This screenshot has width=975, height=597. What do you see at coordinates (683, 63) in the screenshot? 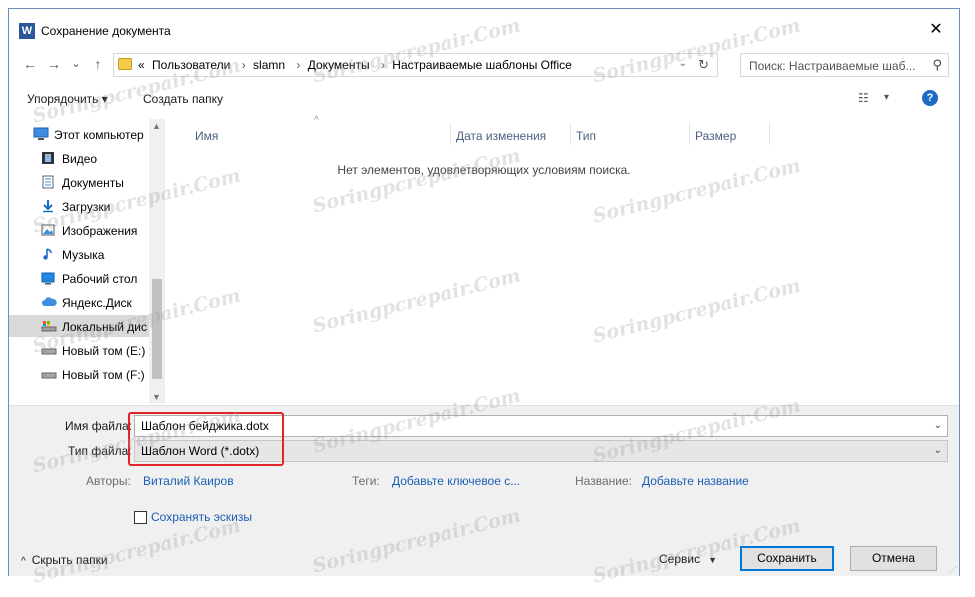
I see `address-dropdown-icon: ⌄` at bounding box center [683, 63].